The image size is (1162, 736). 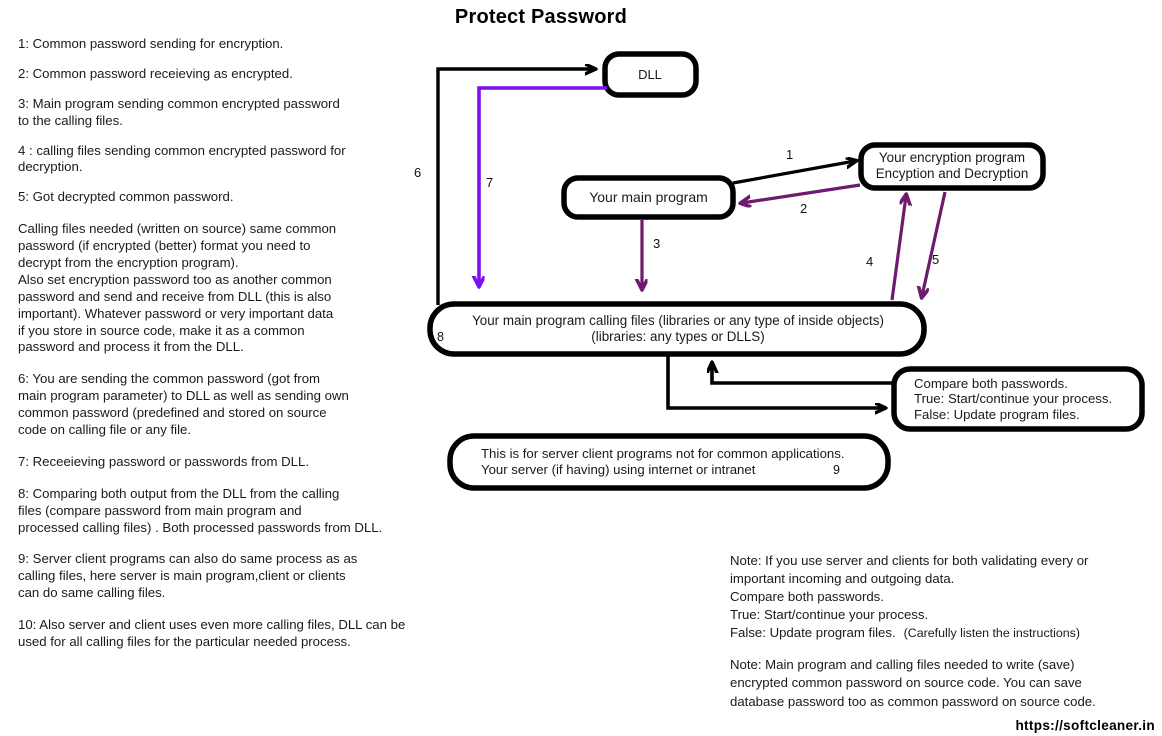 I want to click on main-program-box-label: Your main program, so click(x=648, y=196).